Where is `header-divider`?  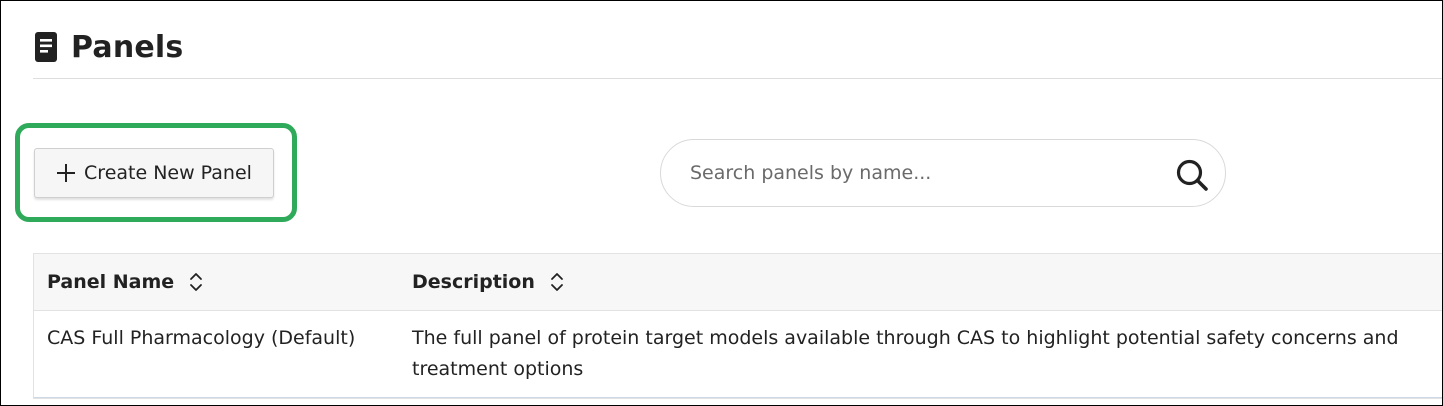 header-divider is located at coordinates (737, 78).